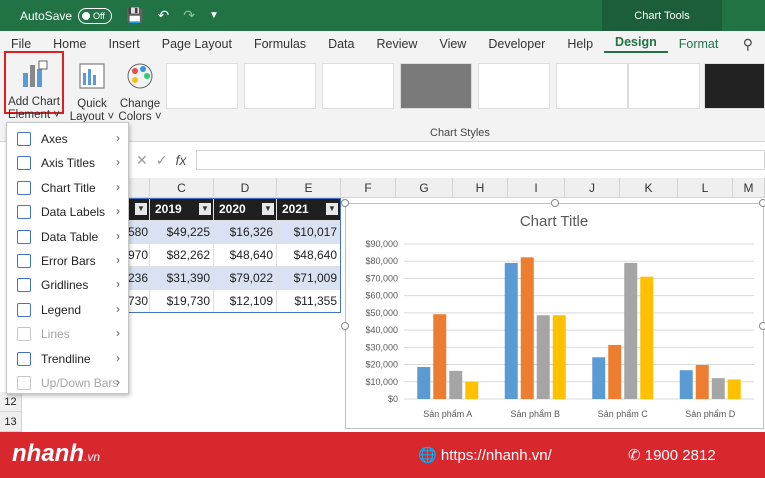 The image size is (765, 478). I want to click on table-header-2020: 2020 ▼, so click(245, 209).